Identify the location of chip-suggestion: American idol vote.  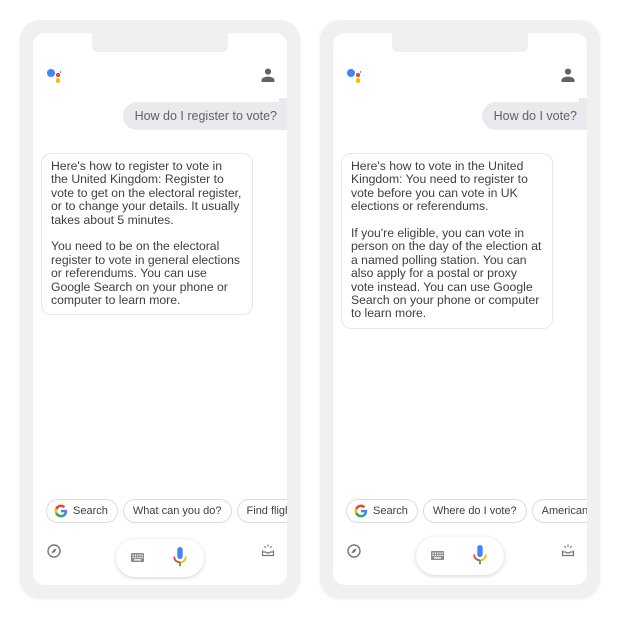
(559, 511).